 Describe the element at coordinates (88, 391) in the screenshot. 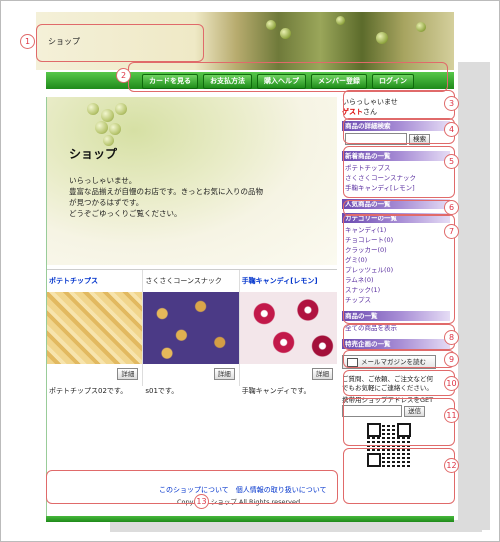

I see `product-description: ポテトチップス02です。` at that location.